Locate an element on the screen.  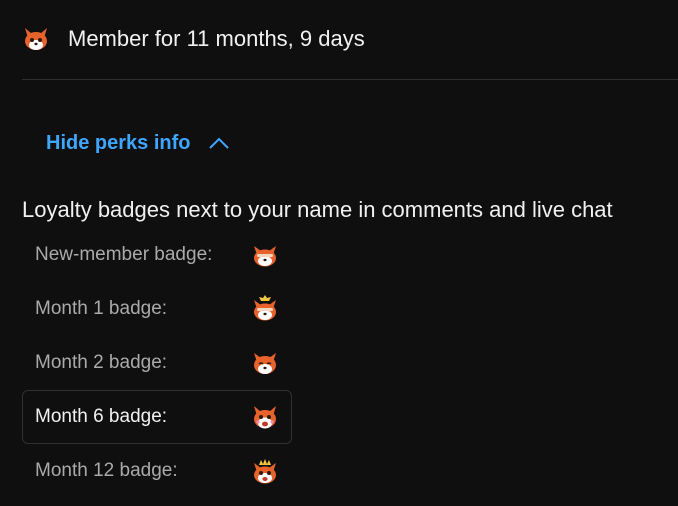
fox-avatar-icon is located at coordinates (36, 39).